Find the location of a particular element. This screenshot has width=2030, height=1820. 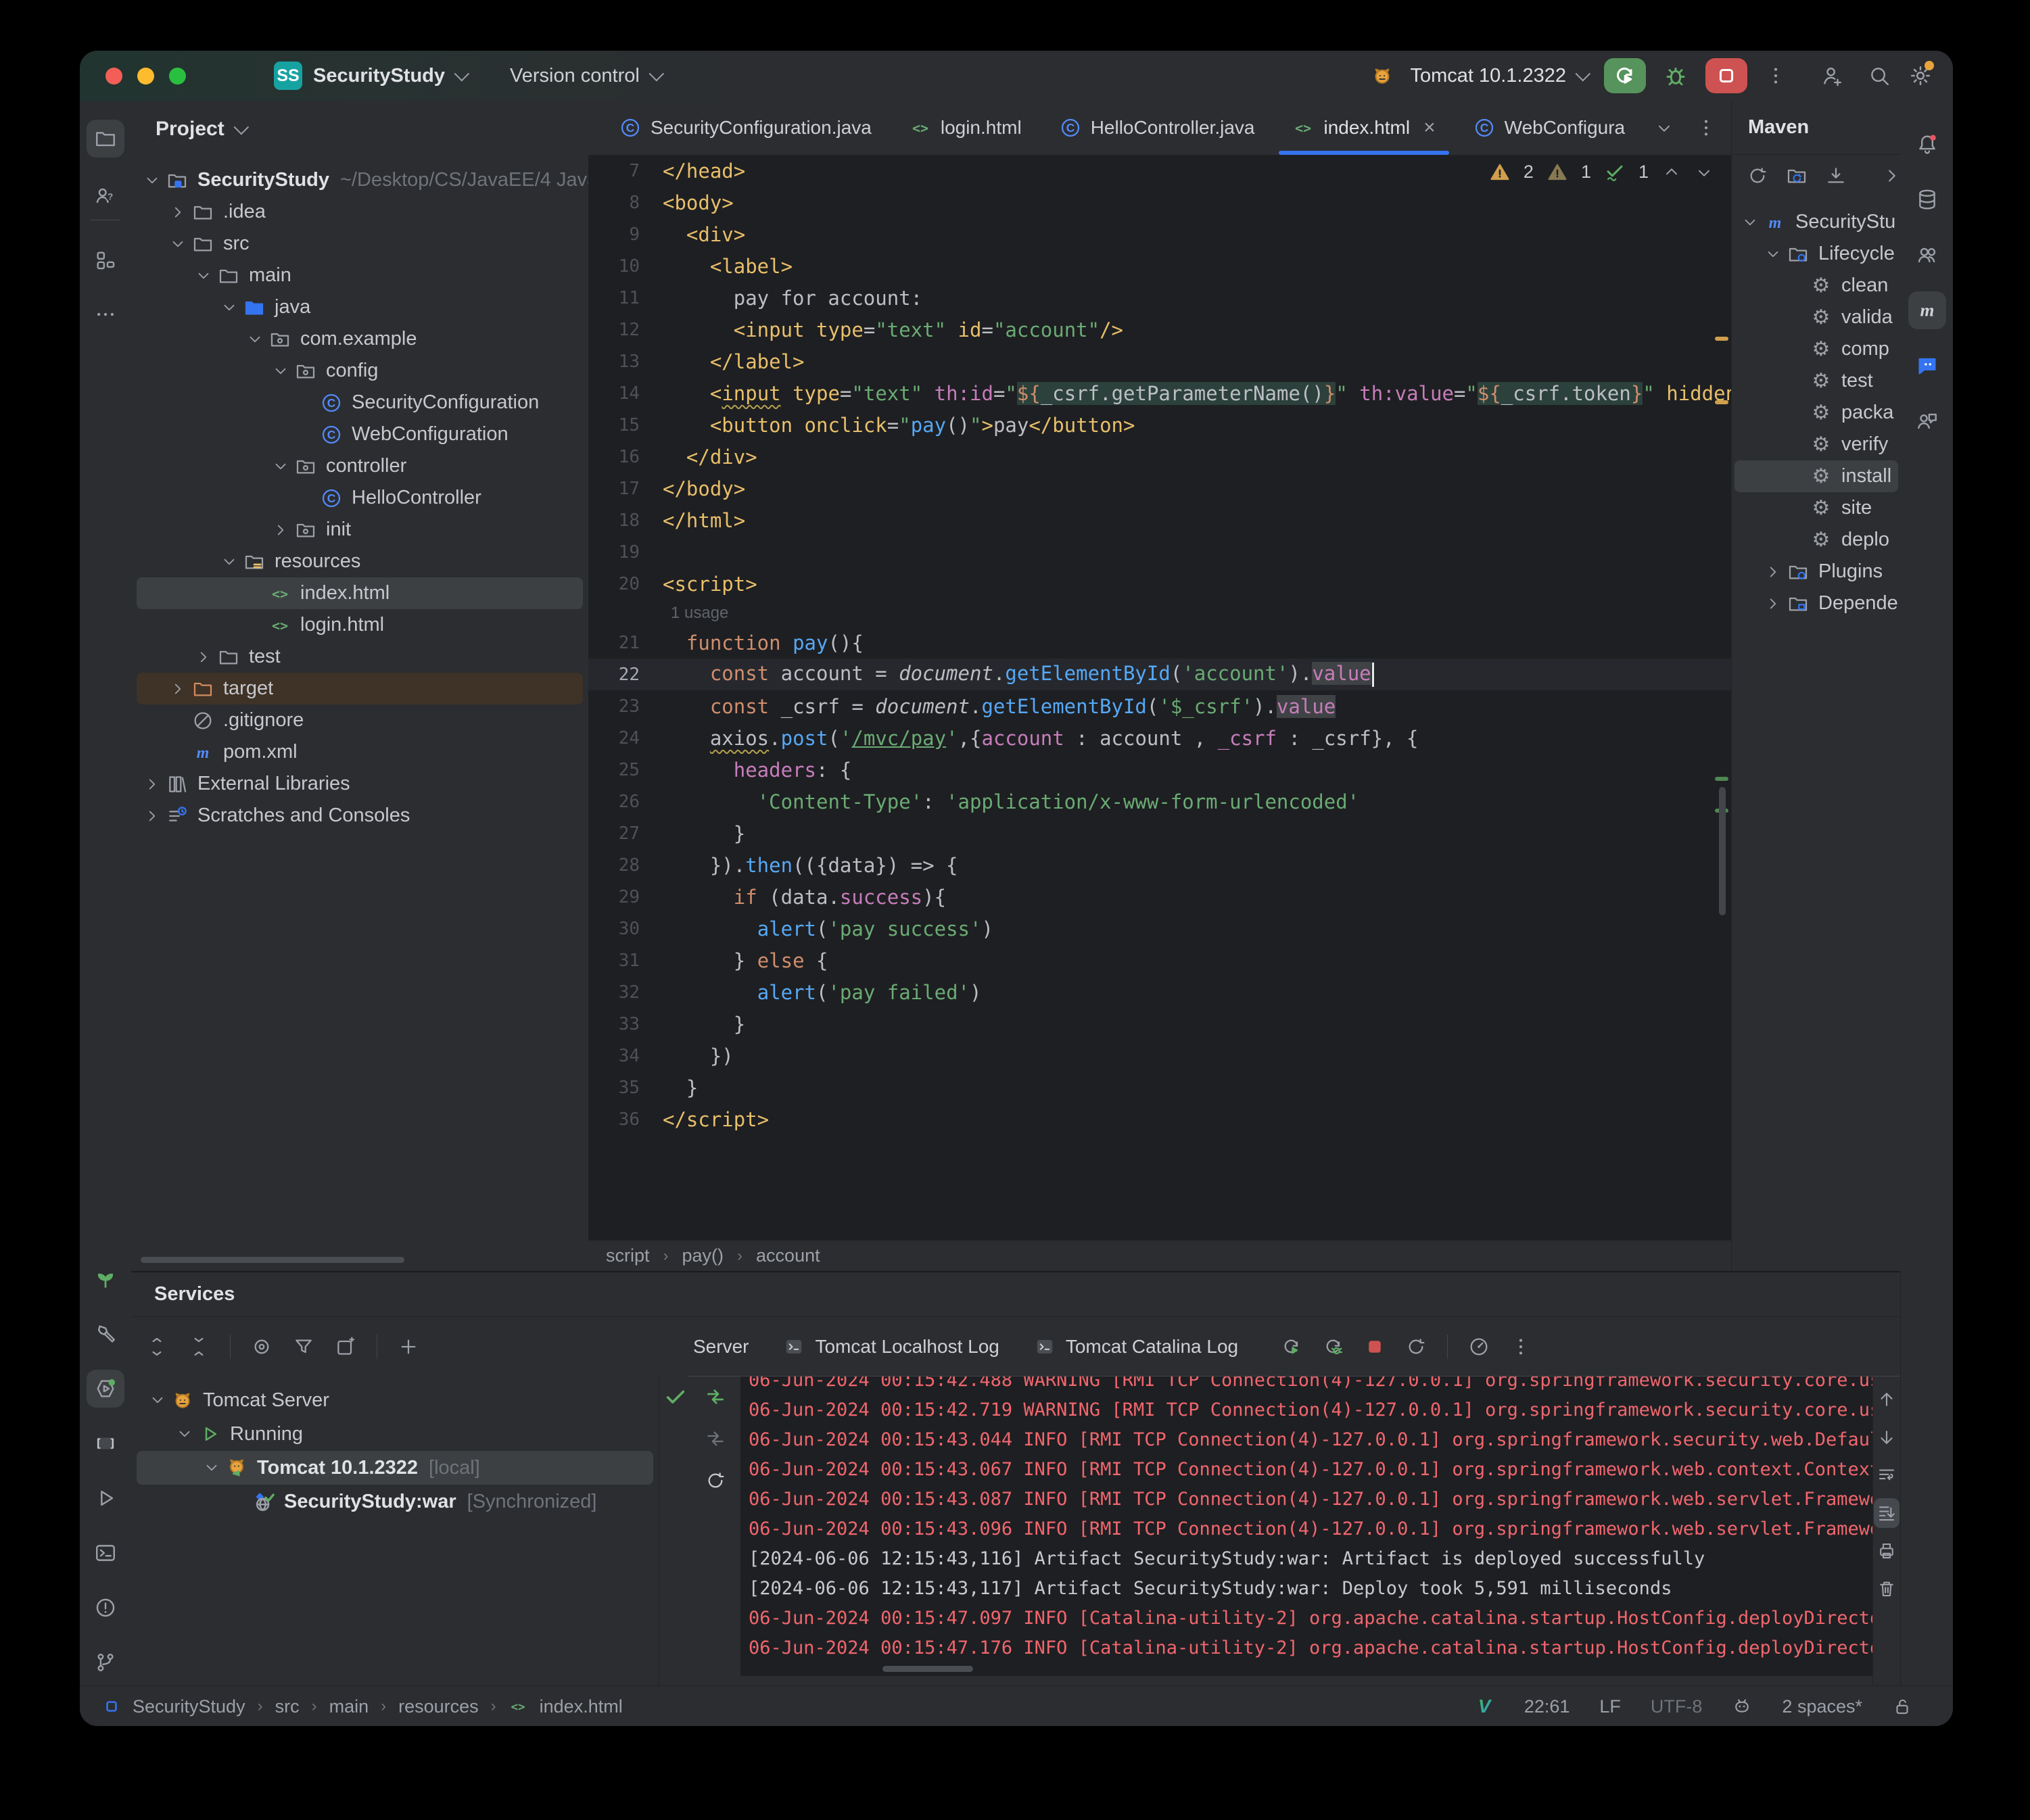

bell-icon is located at coordinates (1927, 144).